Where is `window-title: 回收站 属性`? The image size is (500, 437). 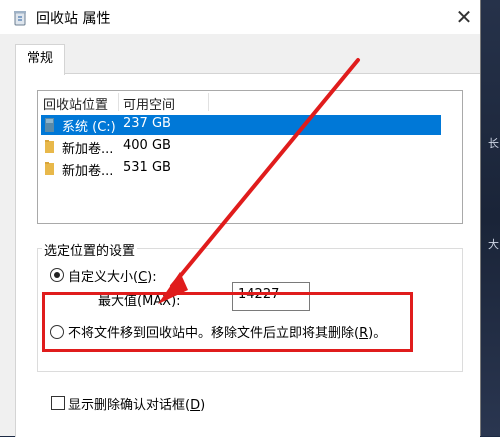
window-title: 回收站 属性 is located at coordinates (73, 19).